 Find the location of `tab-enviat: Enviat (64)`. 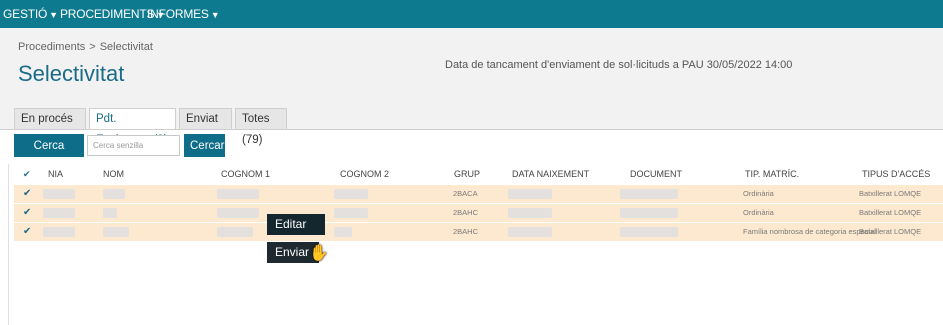

tab-enviat: Enviat (64) is located at coordinates (205, 127).